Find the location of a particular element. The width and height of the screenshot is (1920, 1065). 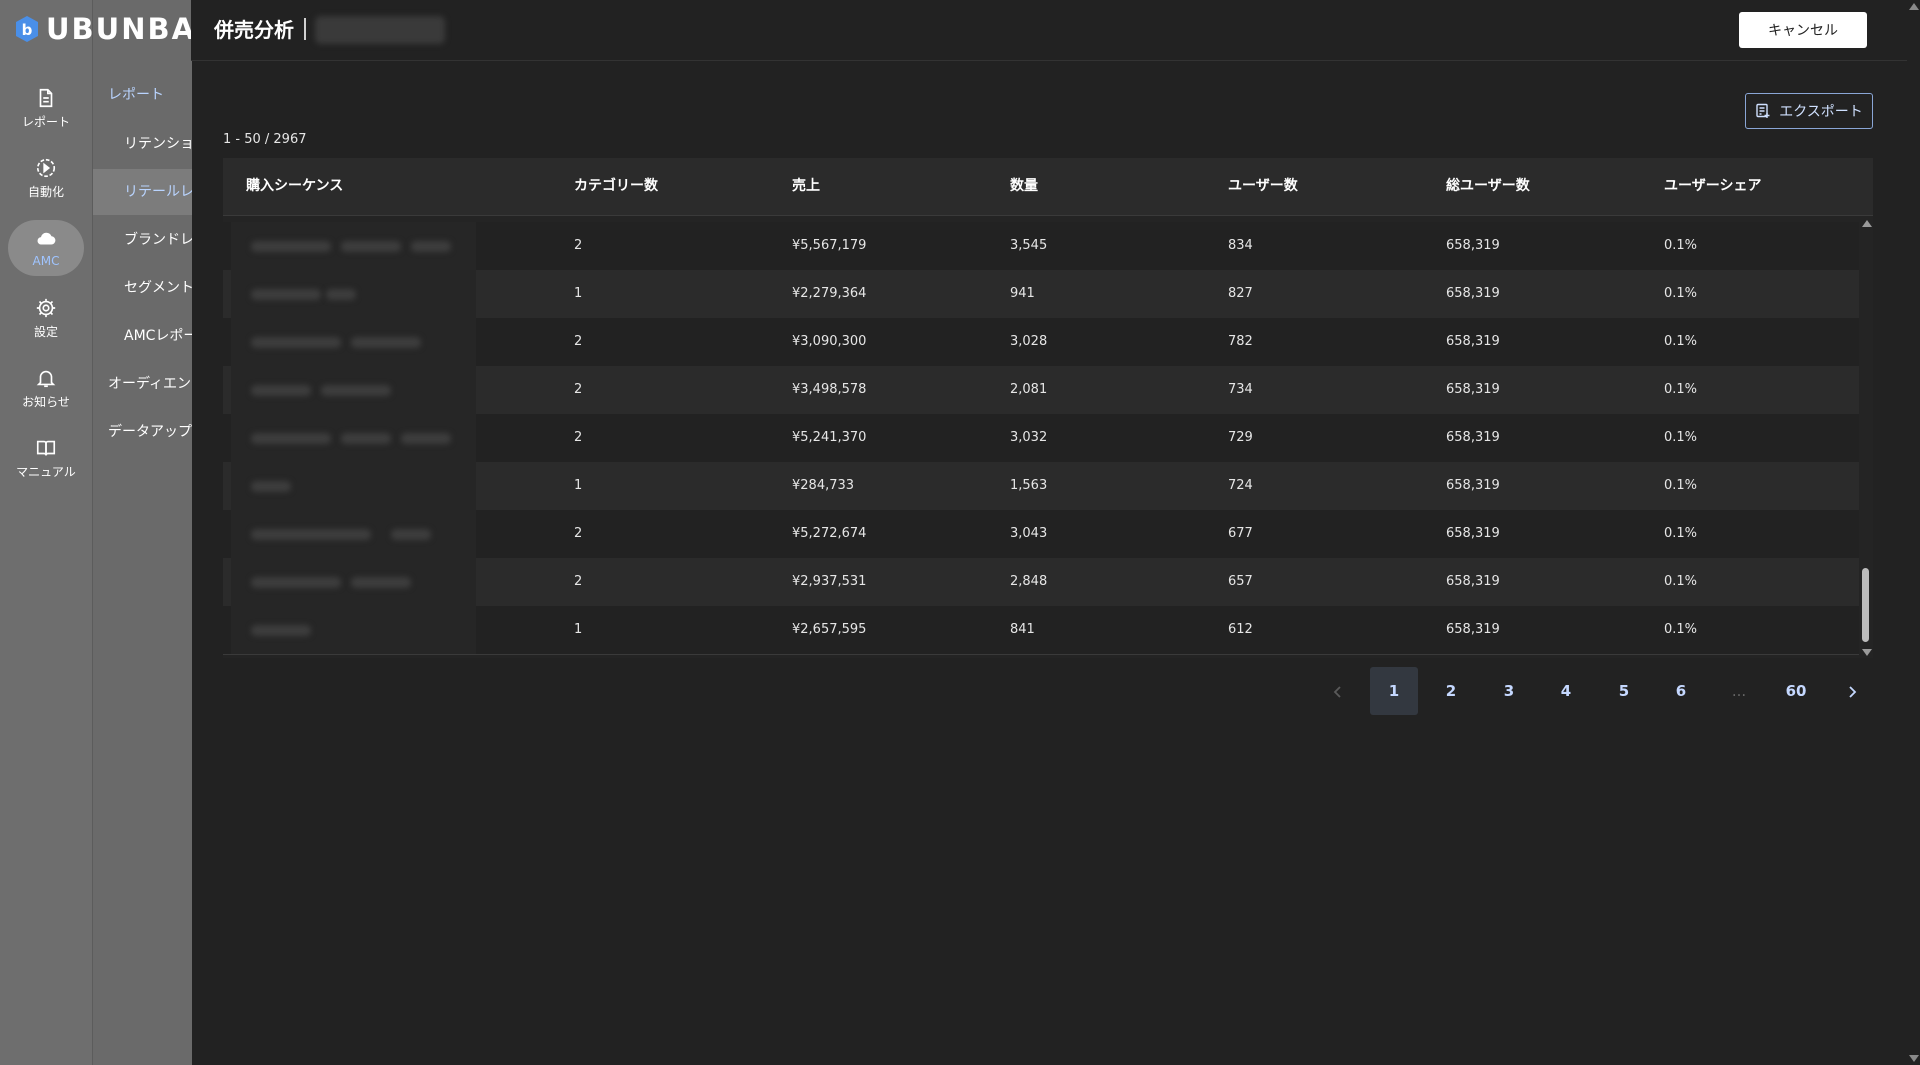

table-row: 2 ¥3,090,300 3,028 782 658,319 0.1% is located at coordinates (1041, 342).